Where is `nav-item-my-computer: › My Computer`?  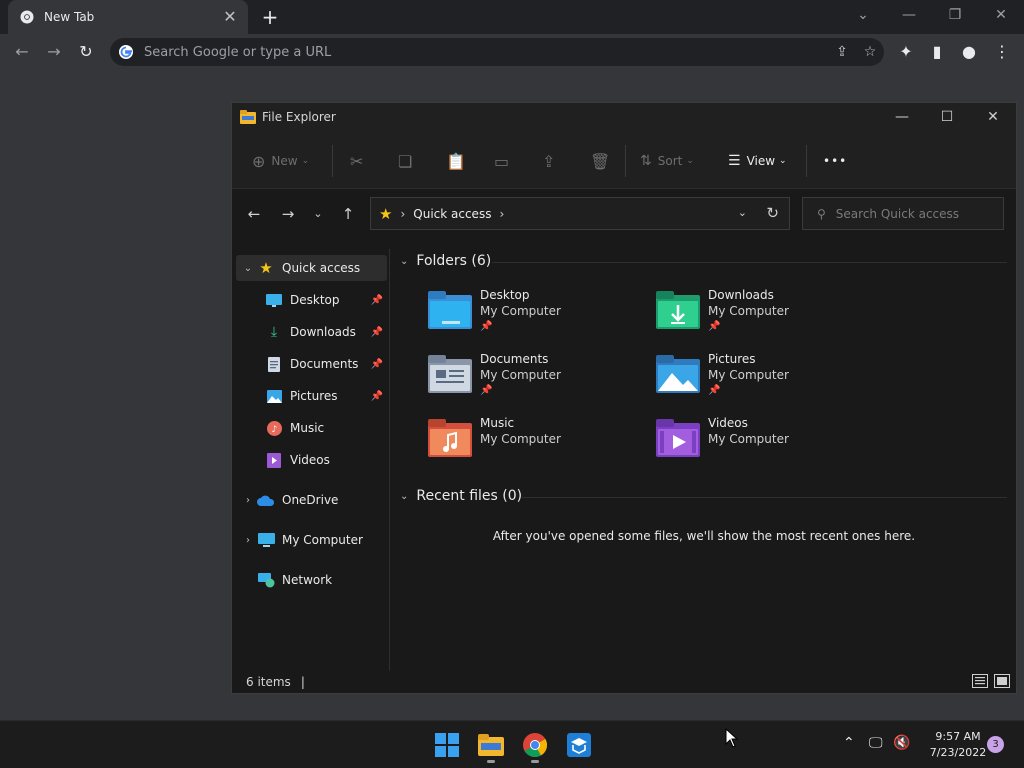
nav-item-my-computer: › My Computer is located at coordinates (311, 540).